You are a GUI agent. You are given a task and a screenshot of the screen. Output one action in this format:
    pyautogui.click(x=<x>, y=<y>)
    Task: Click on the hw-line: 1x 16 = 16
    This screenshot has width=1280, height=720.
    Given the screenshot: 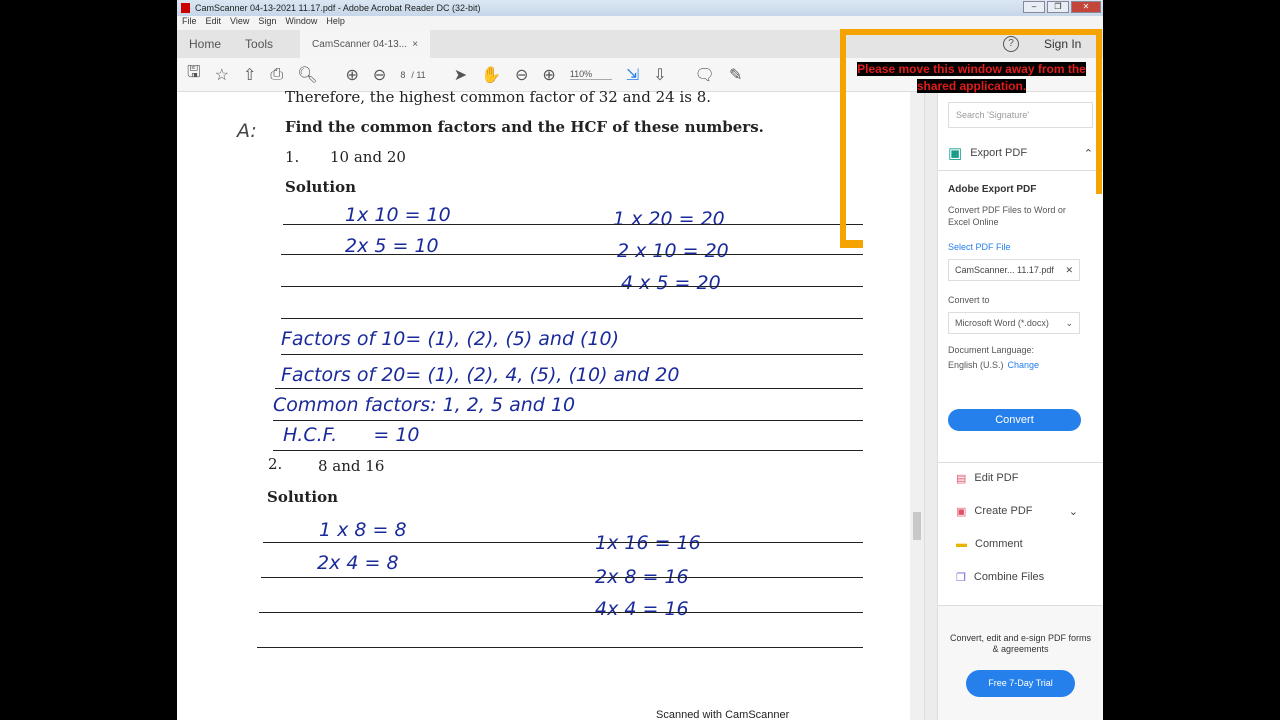 What is the action you would take?
    pyautogui.click(x=648, y=543)
    